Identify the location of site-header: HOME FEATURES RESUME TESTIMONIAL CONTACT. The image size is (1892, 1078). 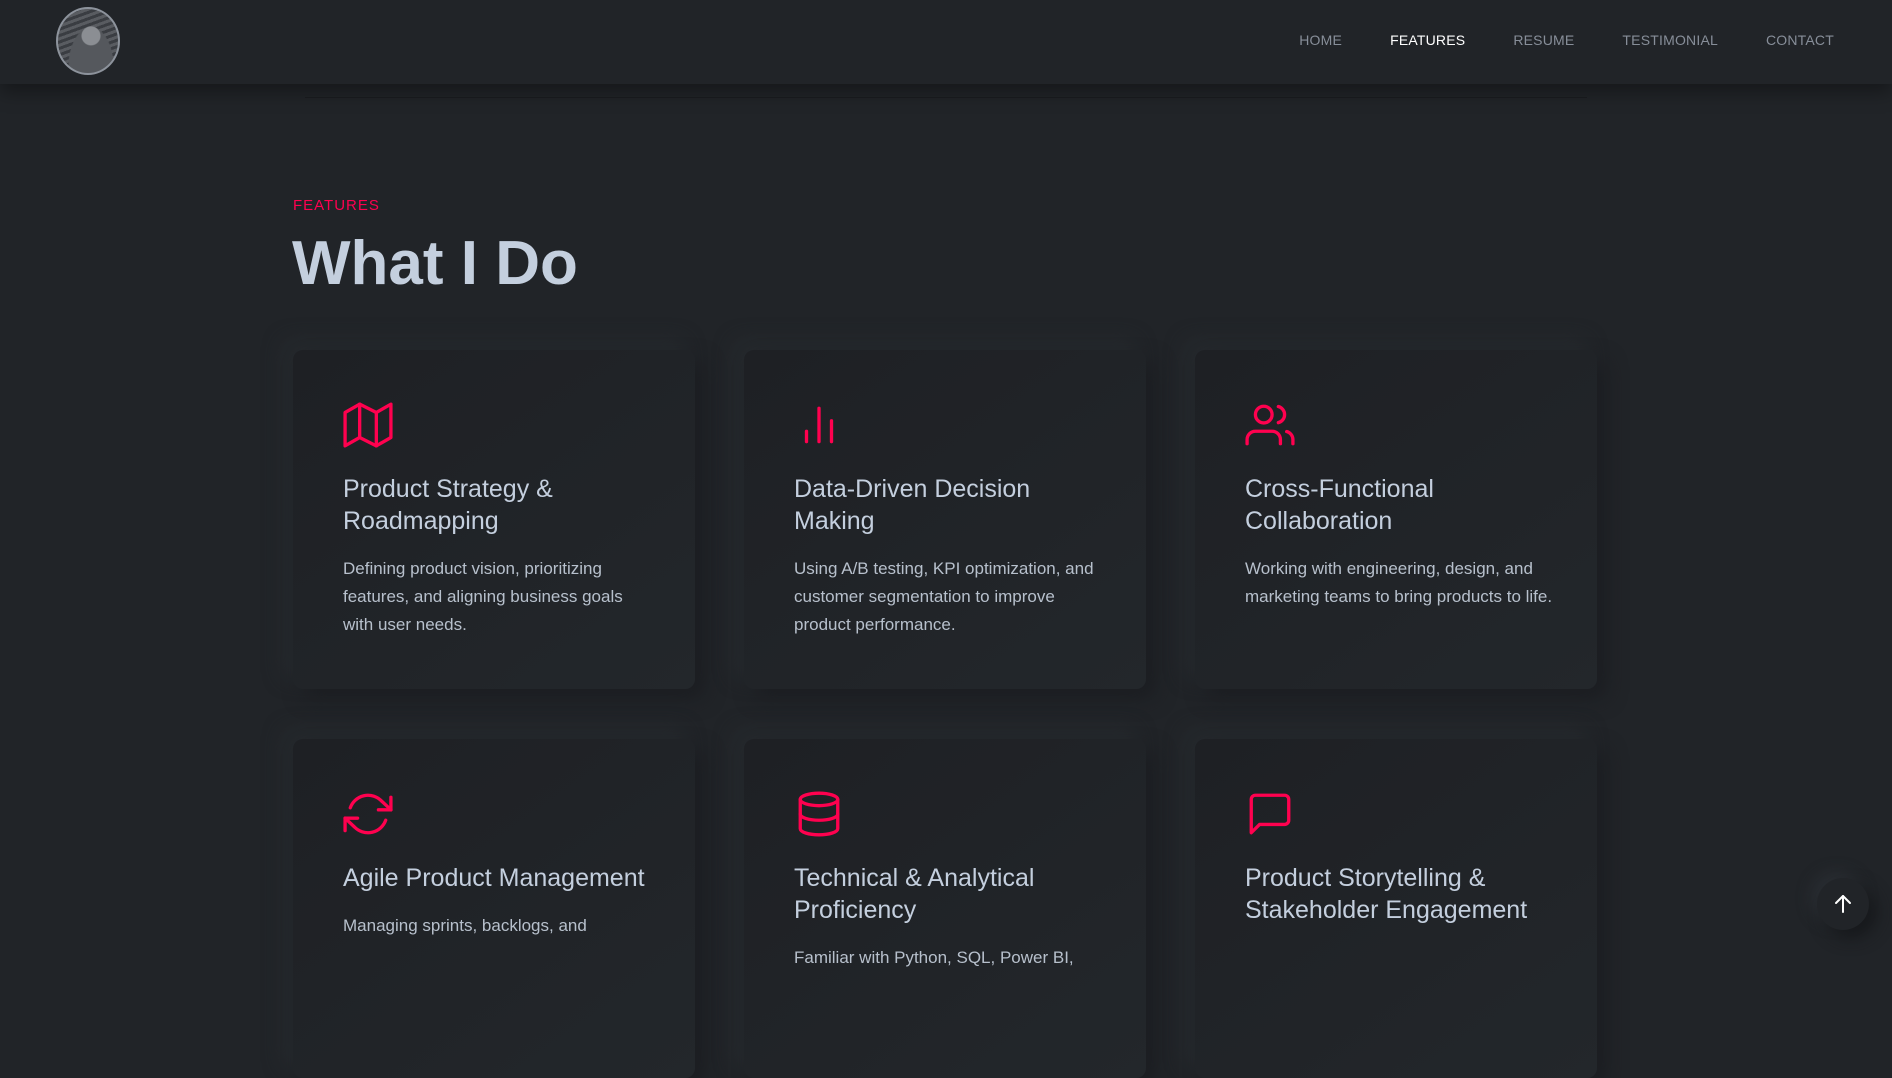
(946, 42).